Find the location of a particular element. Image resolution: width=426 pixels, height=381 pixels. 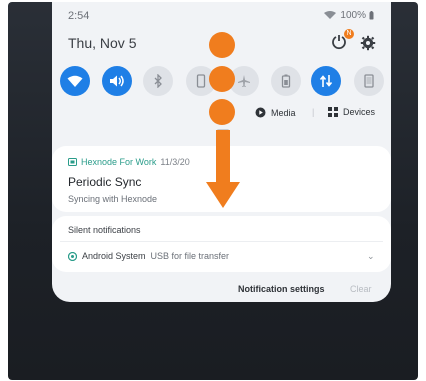

wifi-icon is located at coordinates (75, 81).